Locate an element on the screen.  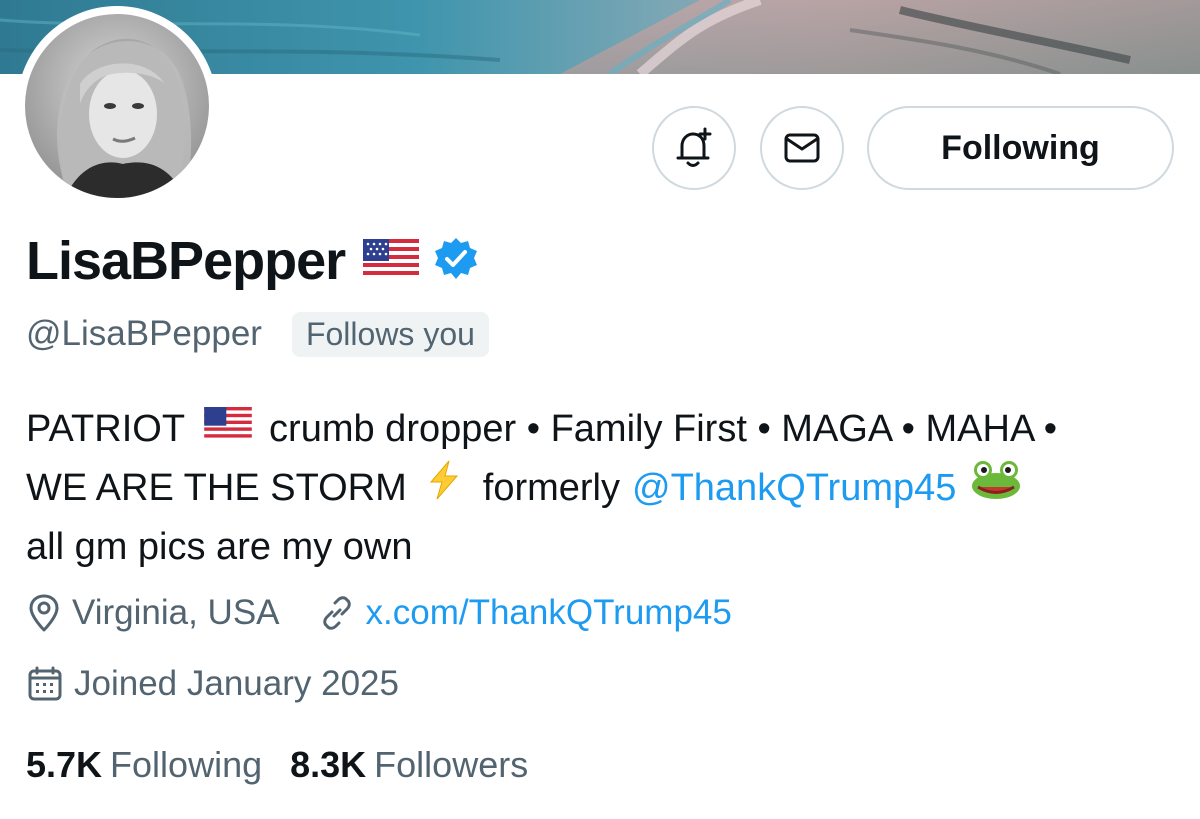
bio-line: all gm pics are my own is located at coordinates (606, 547).